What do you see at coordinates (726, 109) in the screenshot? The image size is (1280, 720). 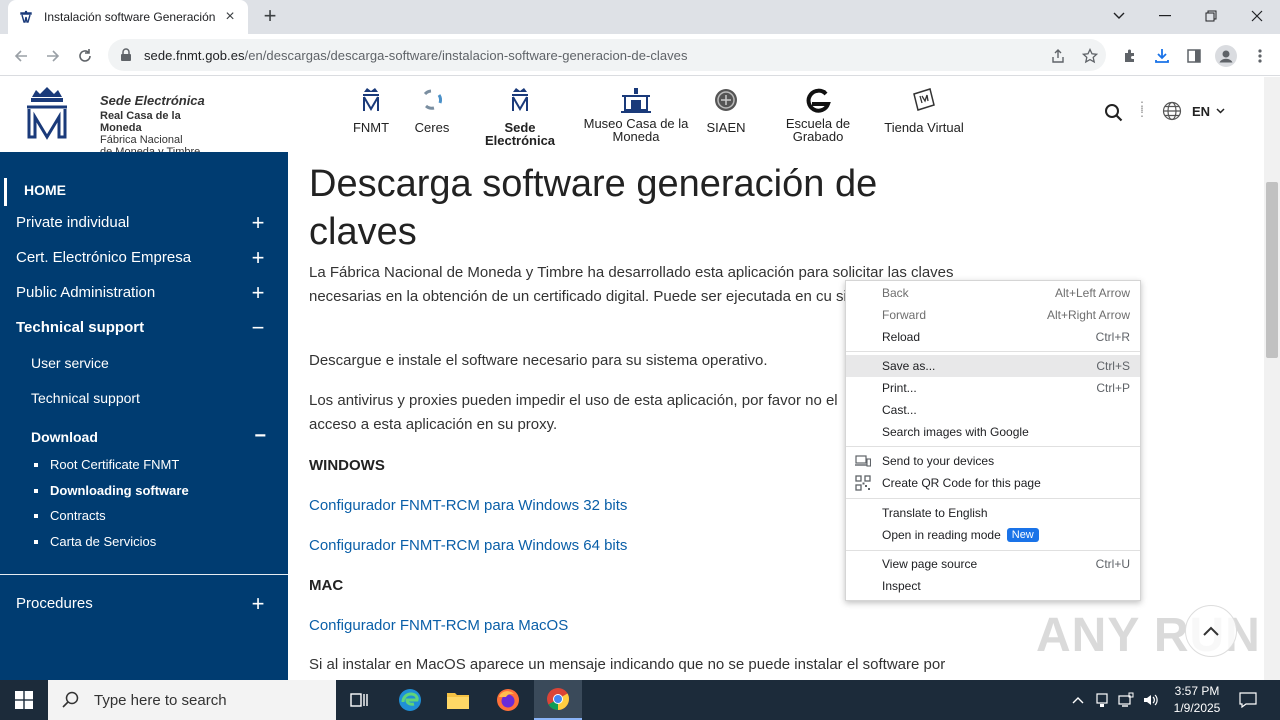 I see `nav-siaen: SIAEN` at bounding box center [726, 109].